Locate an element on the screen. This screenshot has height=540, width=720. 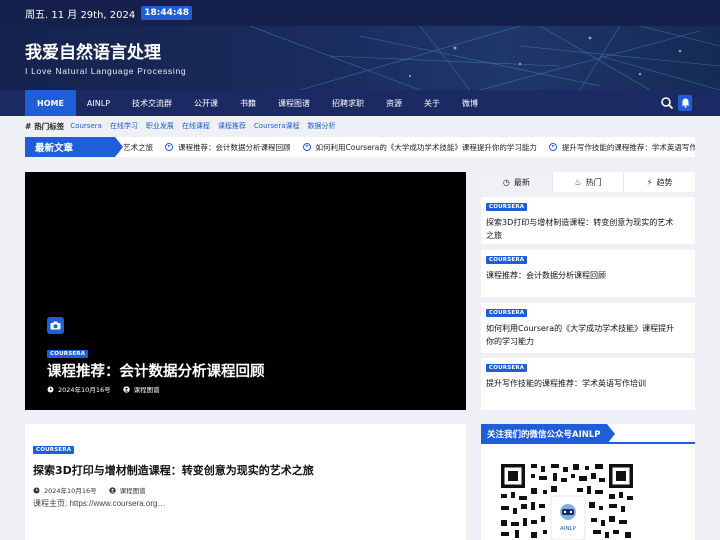
tag-link: 职业发展 is located at coordinates (160, 126).